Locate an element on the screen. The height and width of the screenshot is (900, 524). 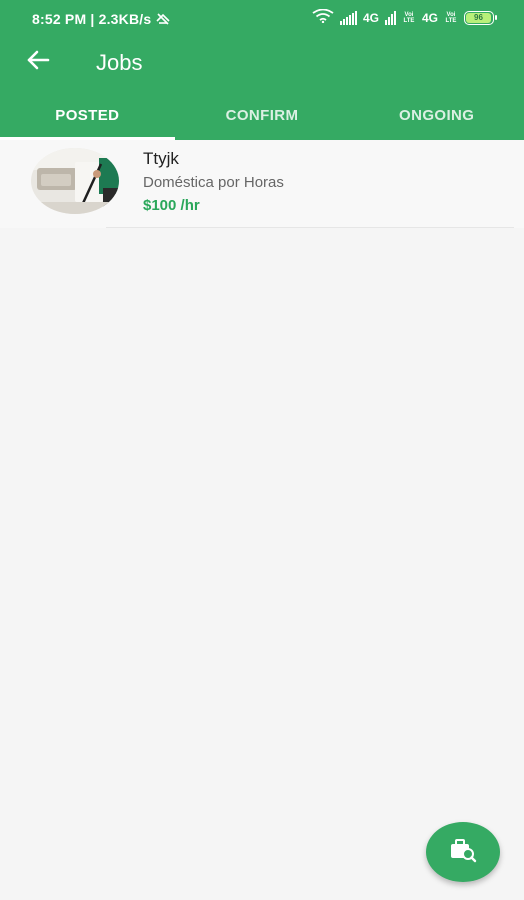
job-info: Ttyjk Doméstica por Horas $100 /hr is located at coordinates (213, 182).